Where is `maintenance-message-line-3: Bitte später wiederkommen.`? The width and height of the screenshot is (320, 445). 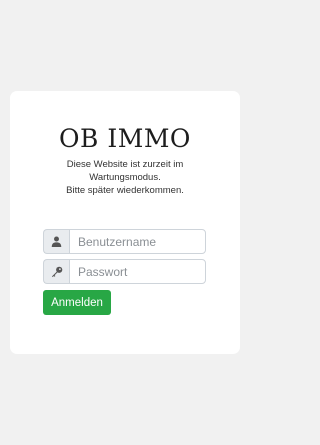 maintenance-message-line-3: Bitte später wiederkommen. is located at coordinates (125, 190).